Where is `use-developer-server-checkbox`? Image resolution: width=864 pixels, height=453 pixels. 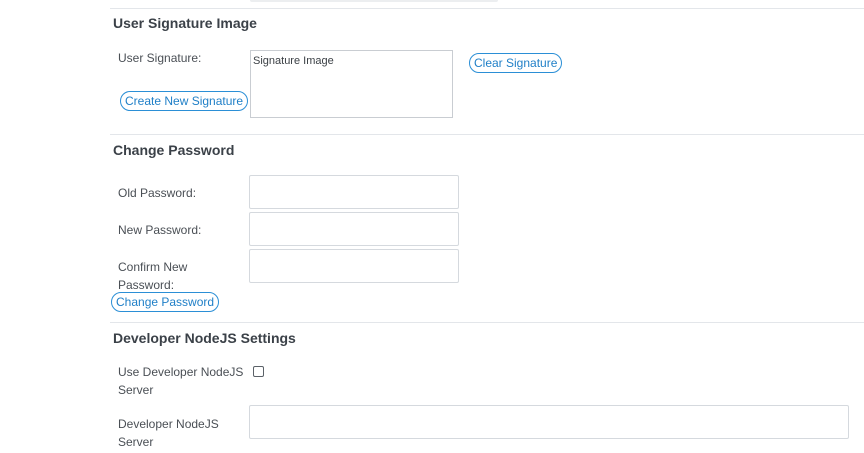 use-developer-server-checkbox is located at coordinates (258, 371).